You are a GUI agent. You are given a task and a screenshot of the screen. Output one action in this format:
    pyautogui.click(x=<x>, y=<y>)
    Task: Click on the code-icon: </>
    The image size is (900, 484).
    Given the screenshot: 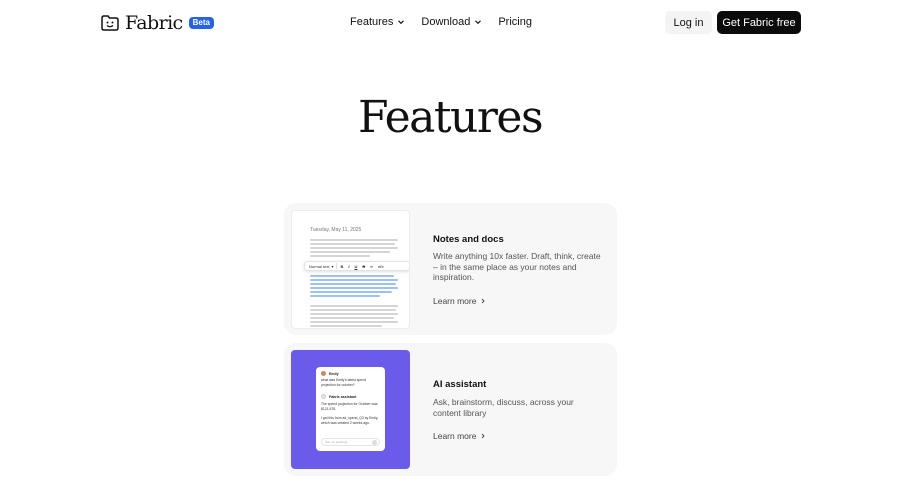 What is the action you would take?
    pyautogui.click(x=381, y=266)
    